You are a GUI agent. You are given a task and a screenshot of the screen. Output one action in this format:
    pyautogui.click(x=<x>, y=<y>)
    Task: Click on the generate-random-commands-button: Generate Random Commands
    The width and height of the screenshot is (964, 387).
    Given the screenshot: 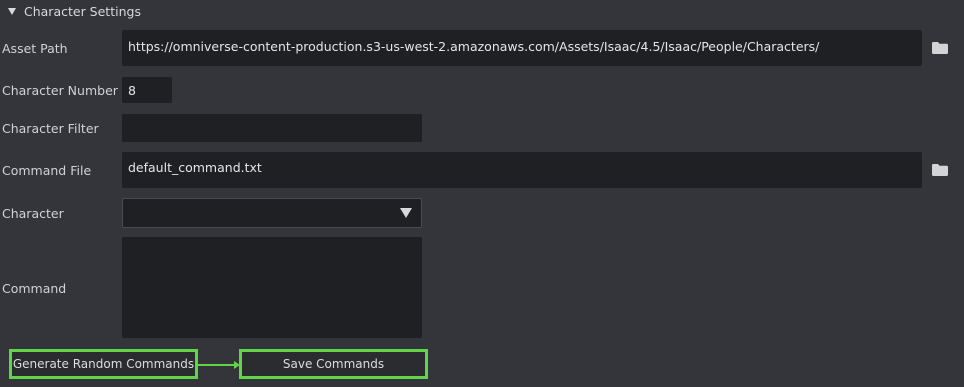 What is the action you would take?
    pyautogui.click(x=103, y=364)
    